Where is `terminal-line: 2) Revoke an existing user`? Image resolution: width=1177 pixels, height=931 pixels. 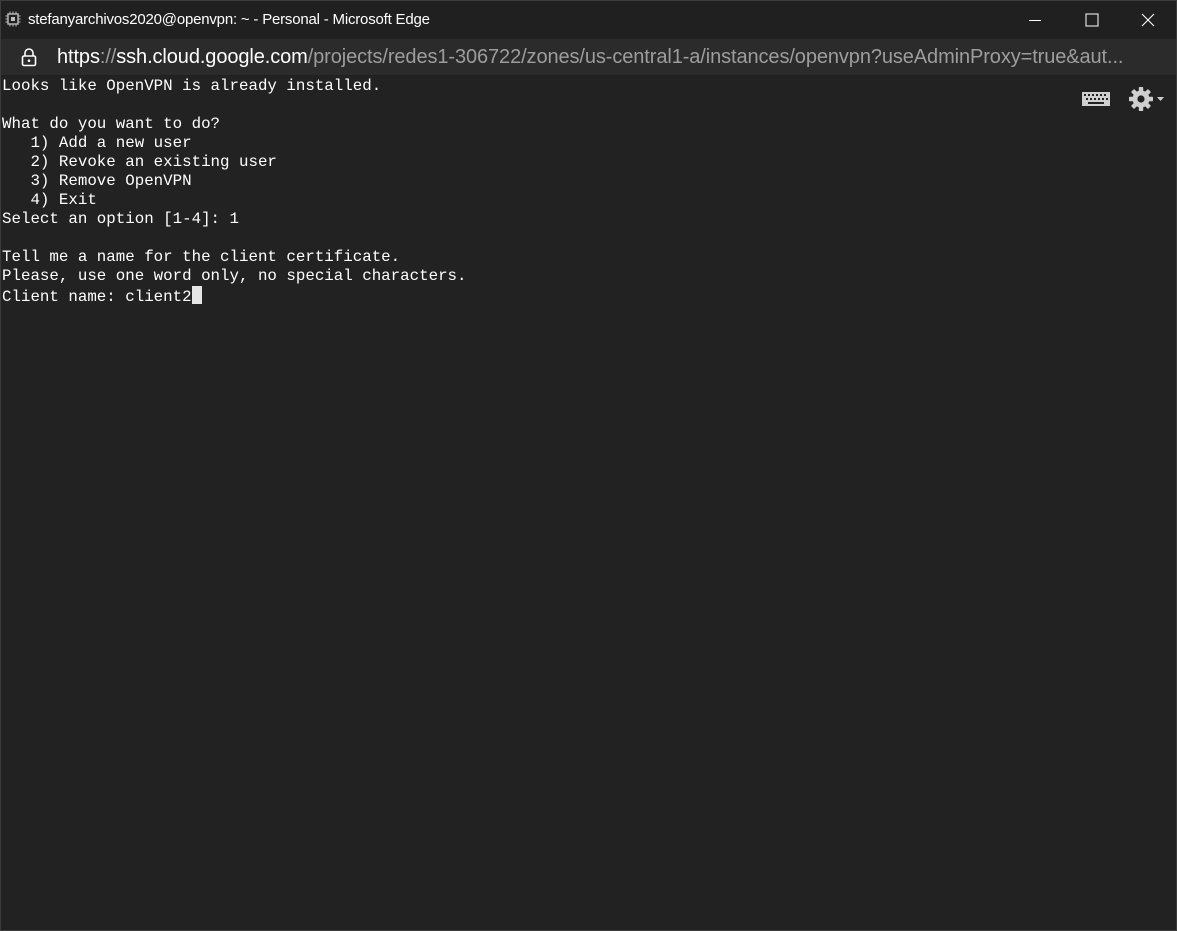
terminal-line: 2) Revoke an existing user is located at coordinates (139, 162).